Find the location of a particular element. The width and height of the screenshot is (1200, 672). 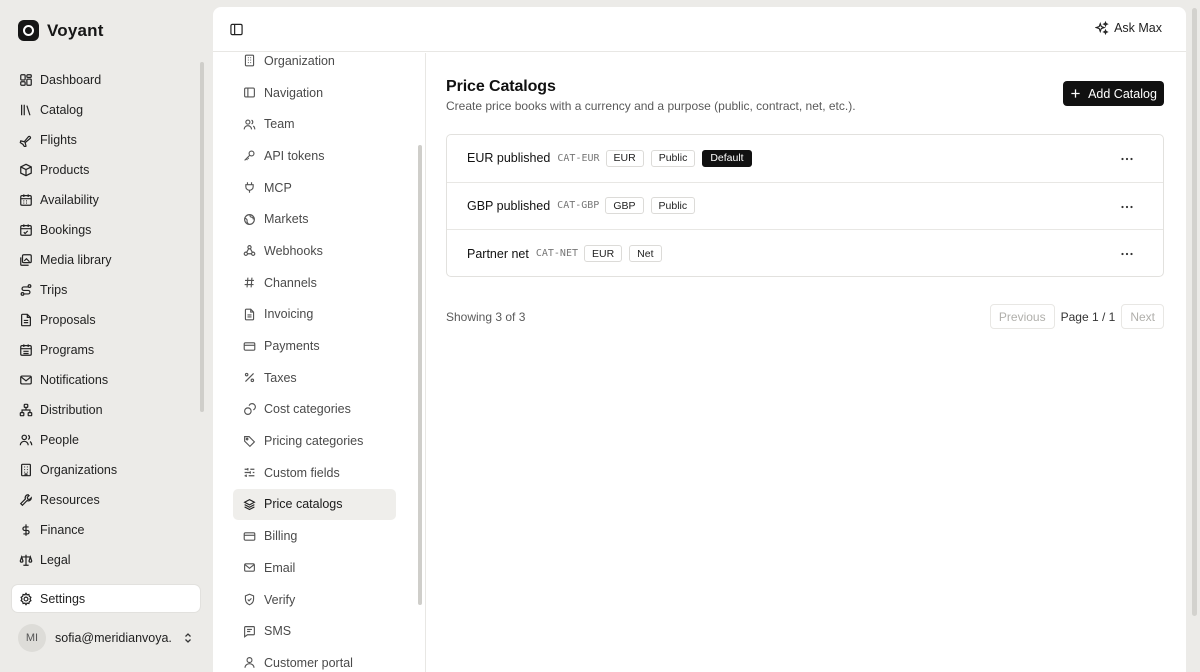

settings-item-team: Team is located at coordinates (314, 124).